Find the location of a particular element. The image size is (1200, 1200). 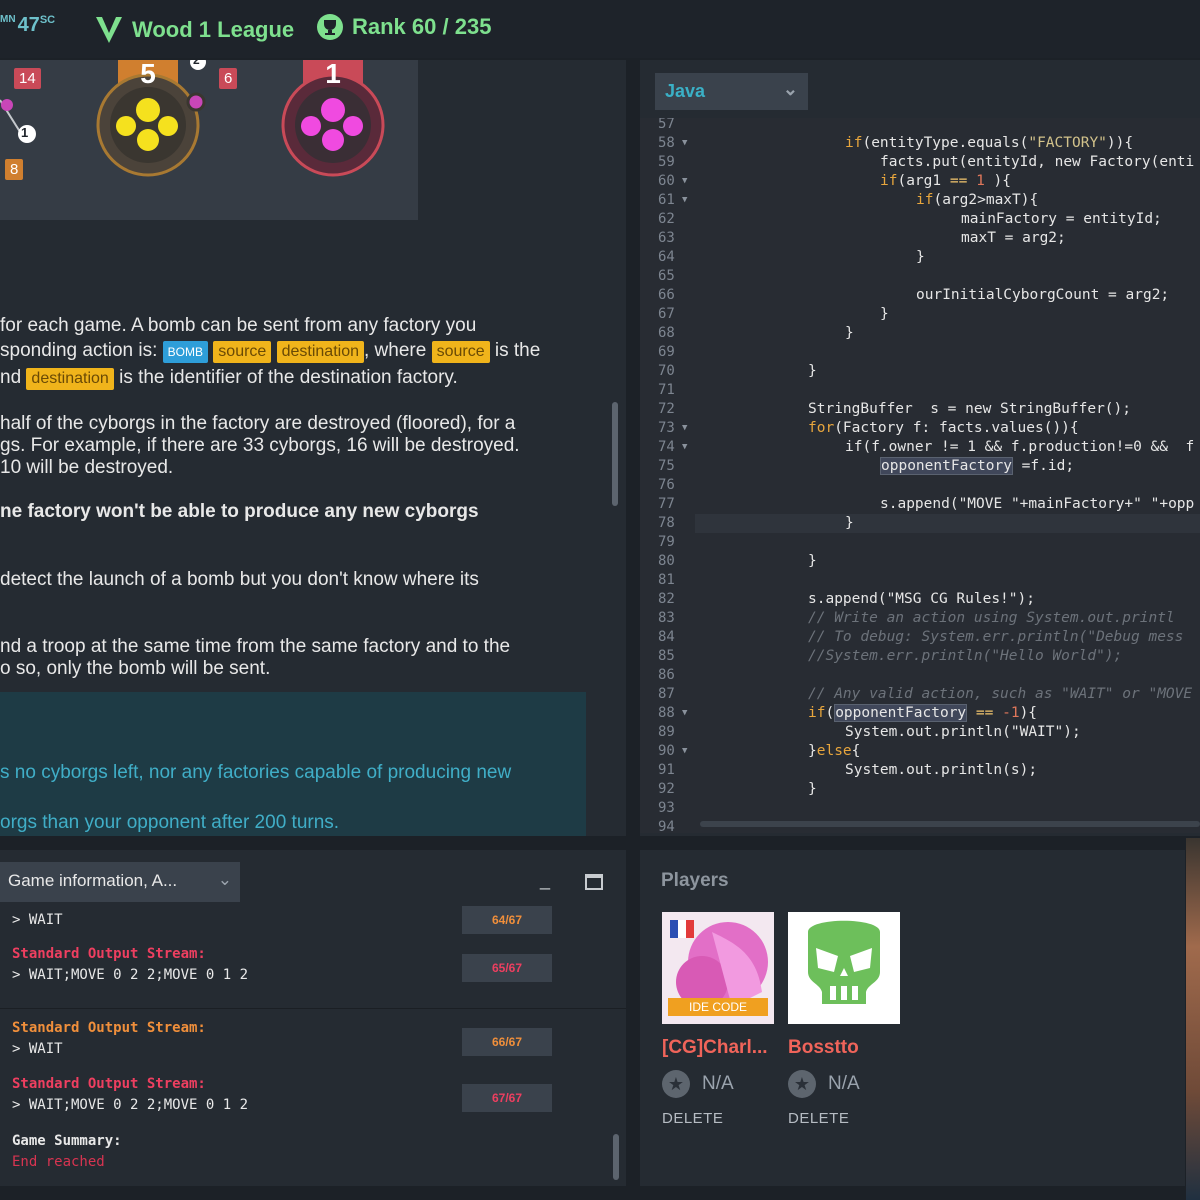

rank-indicator: Rank 60 / 235 is located at coordinates (403, 27).